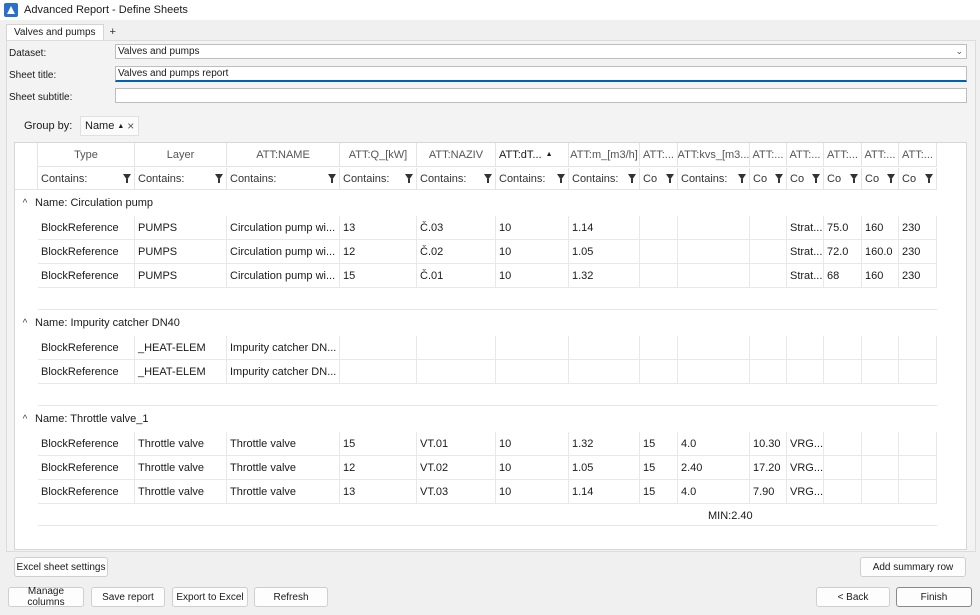  What do you see at coordinates (532, 155) in the screenshot?
I see `column-header: ATT:dT... ▲` at bounding box center [532, 155].